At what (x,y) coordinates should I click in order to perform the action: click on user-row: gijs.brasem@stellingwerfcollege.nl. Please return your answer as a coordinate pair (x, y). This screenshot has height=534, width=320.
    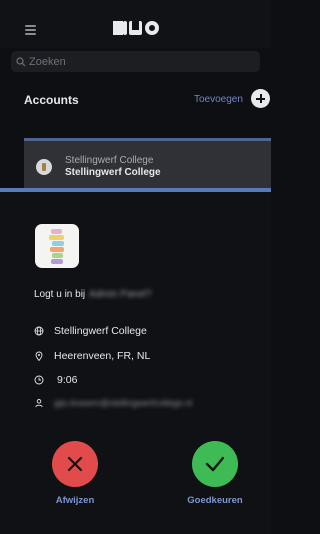
    Looking at the image, I should click on (113, 403).